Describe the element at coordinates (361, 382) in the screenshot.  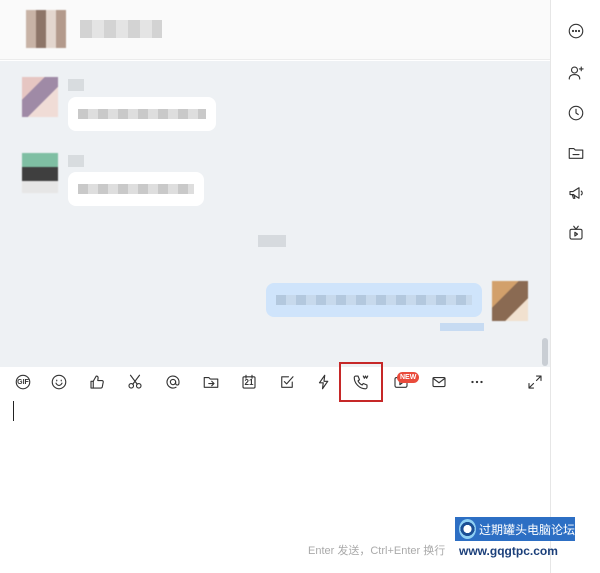
I see `highlight-box` at that location.